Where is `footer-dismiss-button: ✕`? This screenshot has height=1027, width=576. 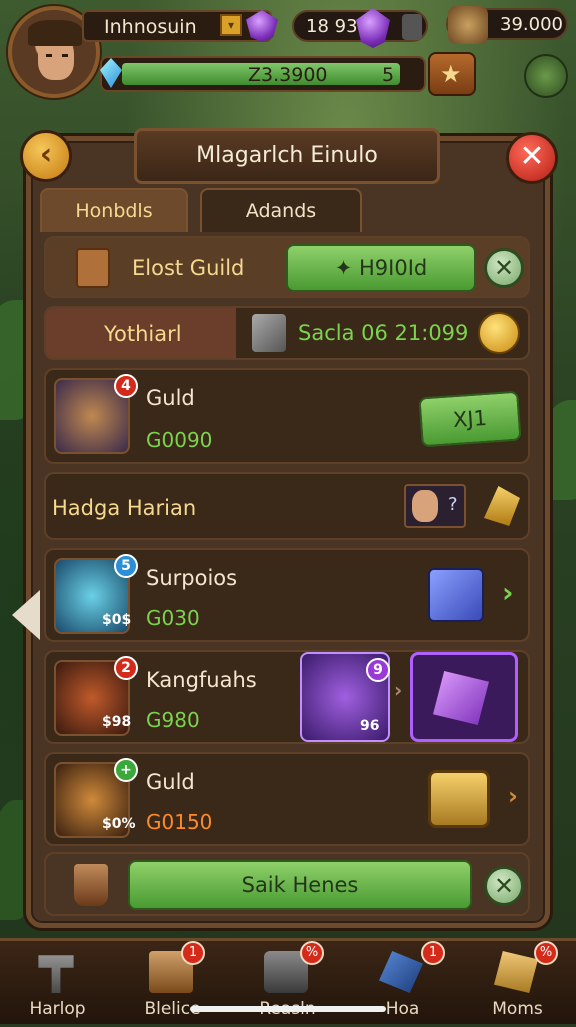 footer-dismiss-button: ✕ is located at coordinates (504, 886).